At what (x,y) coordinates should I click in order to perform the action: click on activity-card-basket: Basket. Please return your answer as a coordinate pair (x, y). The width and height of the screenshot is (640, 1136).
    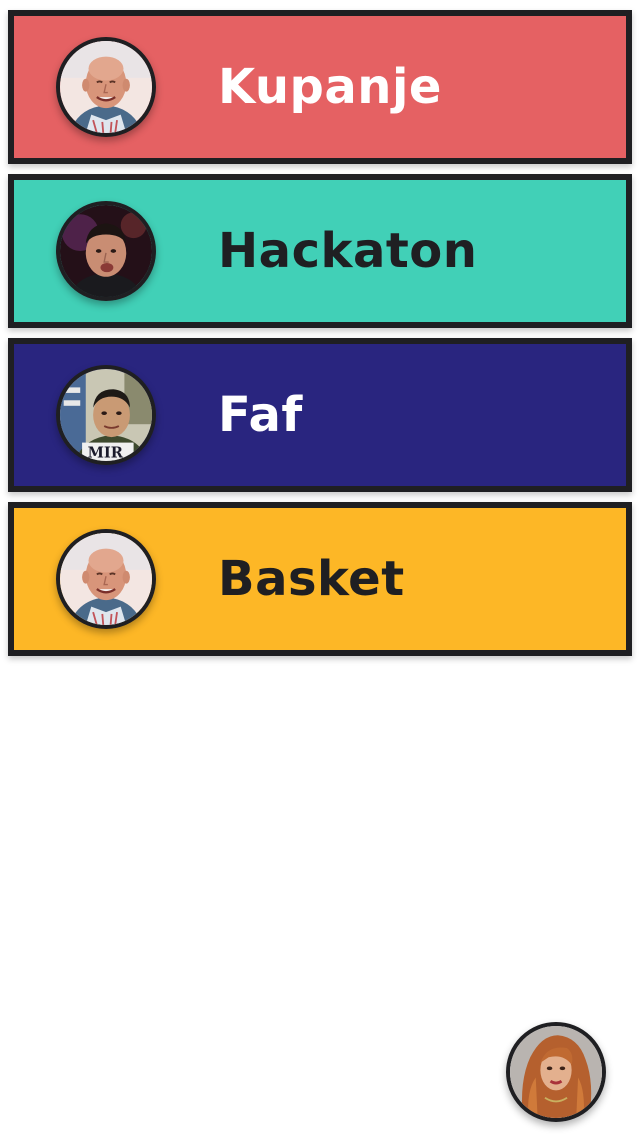
    Looking at the image, I should click on (320, 579).